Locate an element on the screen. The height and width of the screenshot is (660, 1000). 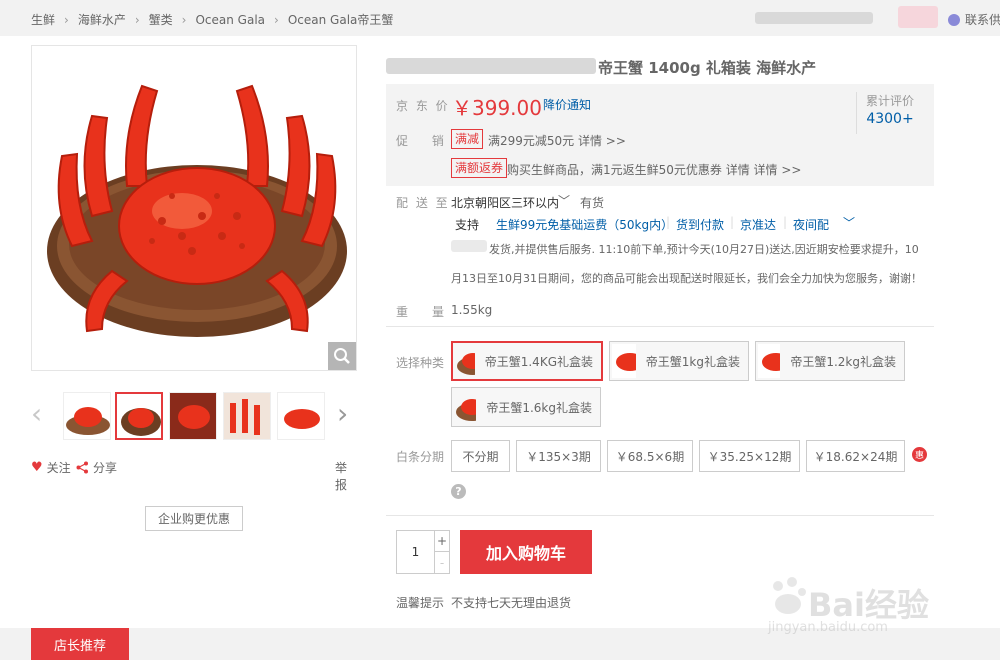
redacted-shop-name is located at coordinates (814, 18).